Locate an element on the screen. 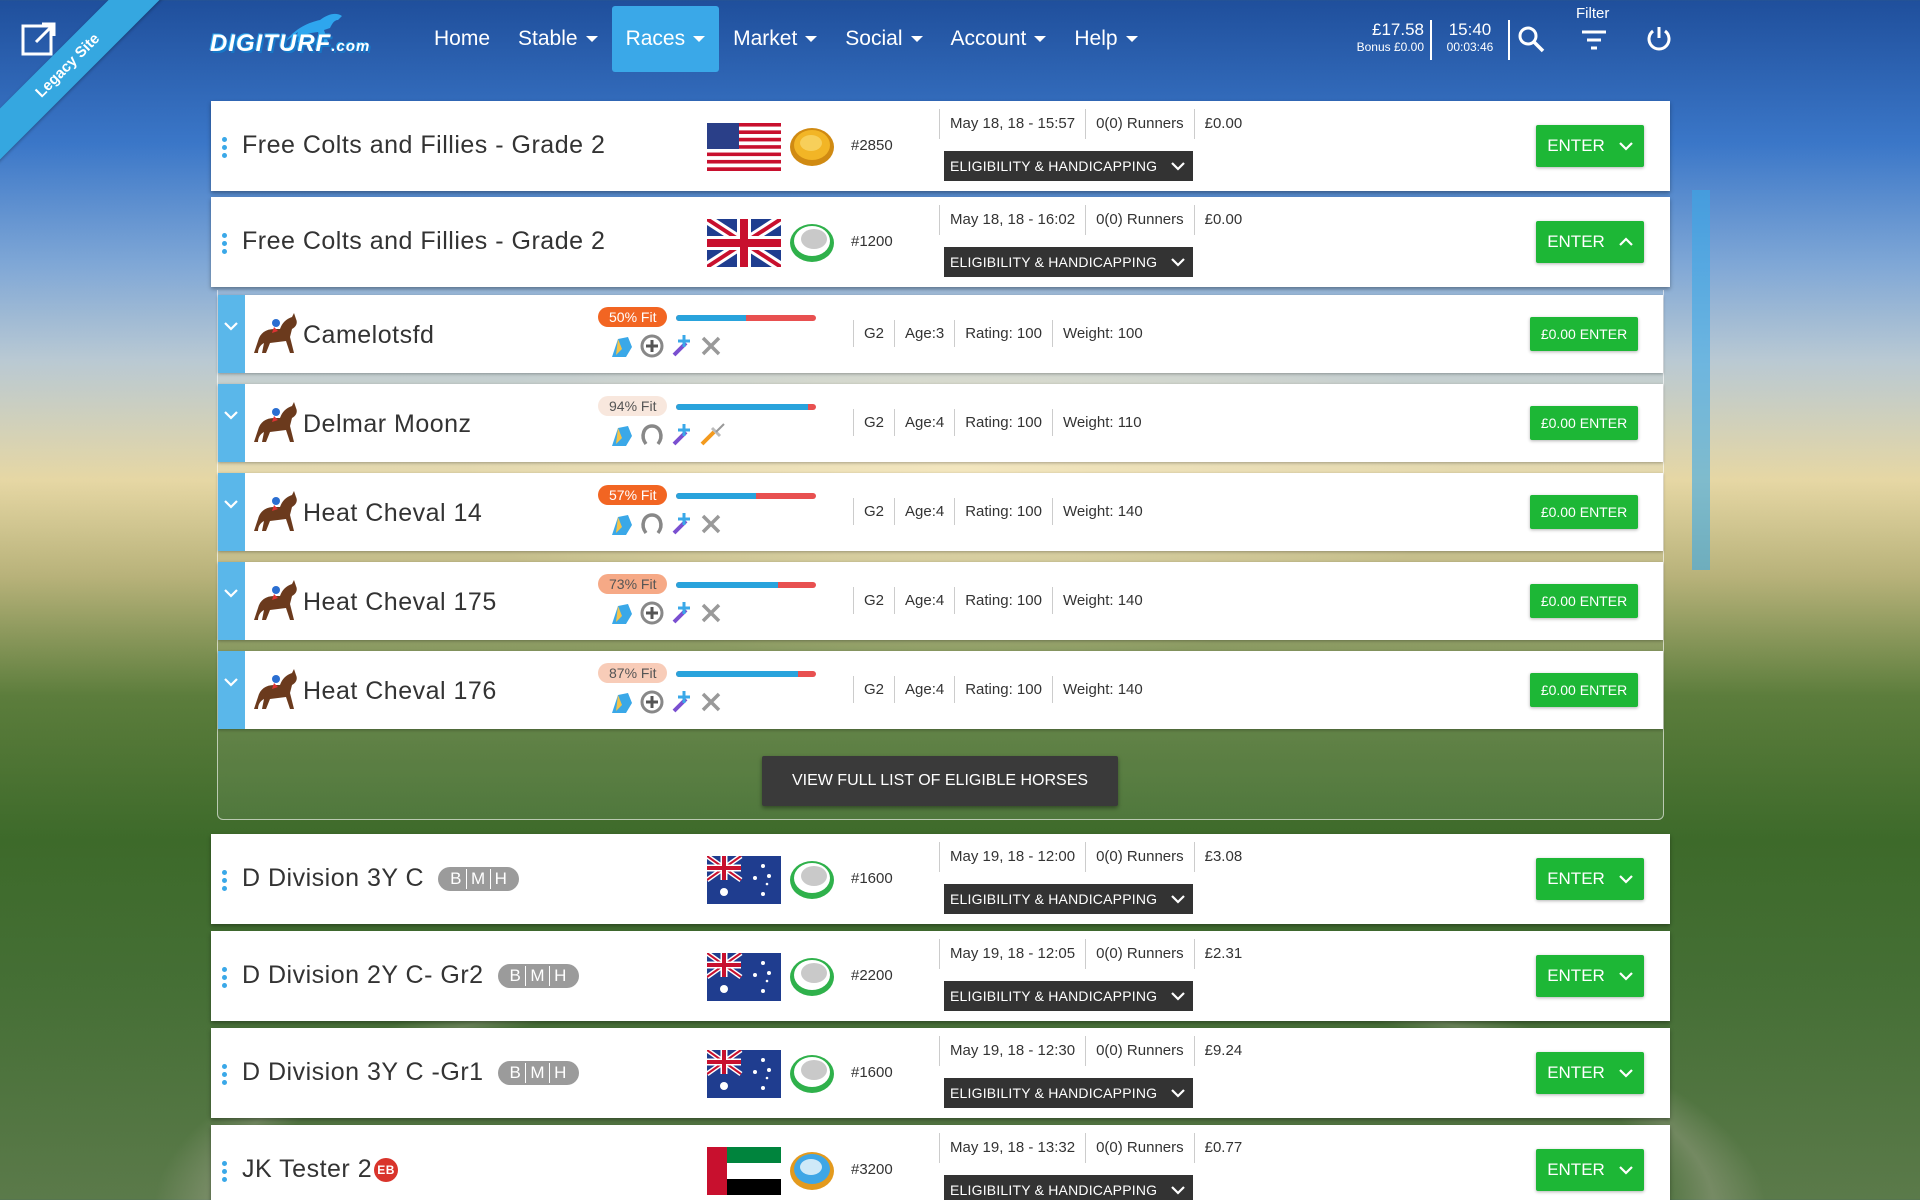 The width and height of the screenshot is (1920, 1200). horse-rating: Rating: 100 is located at coordinates (1003, 422).